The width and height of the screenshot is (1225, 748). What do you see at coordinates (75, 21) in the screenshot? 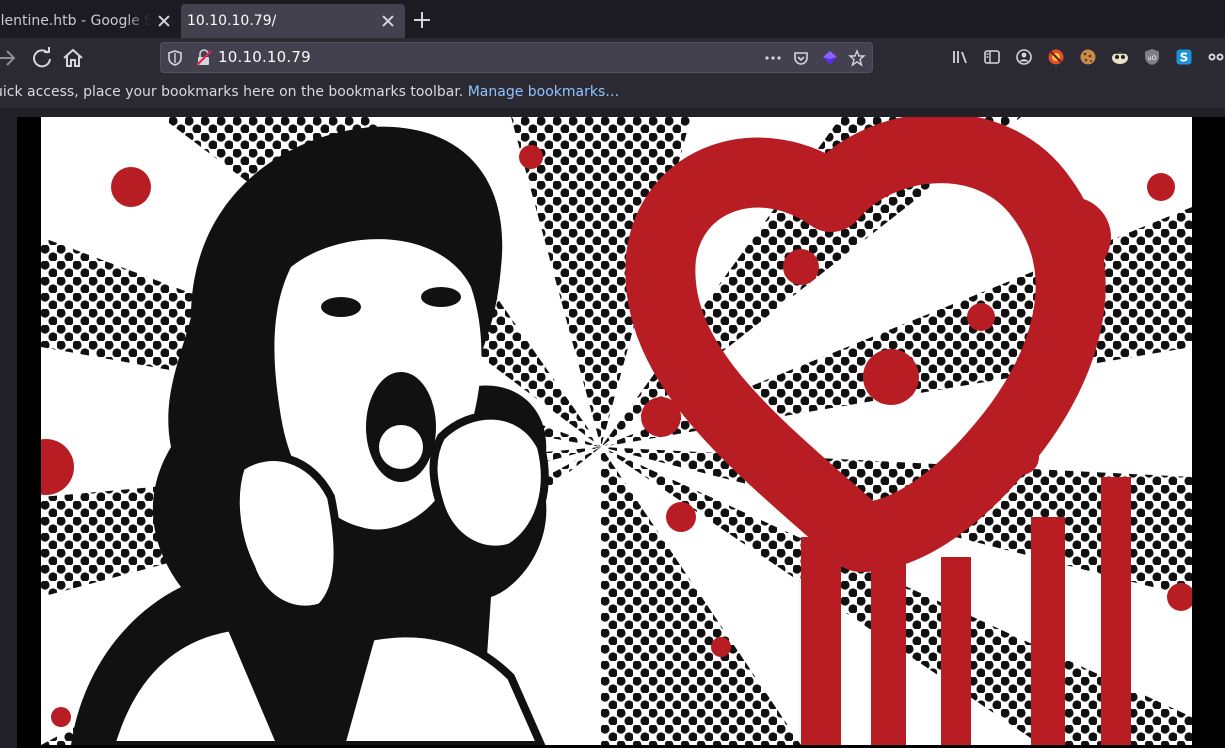
I see `tab-title: alentine.htb - Google Se` at bounding box center [75, 21].